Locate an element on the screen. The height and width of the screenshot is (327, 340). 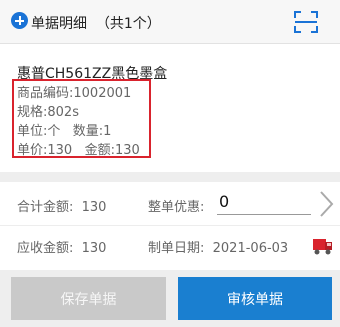
audit-button: 审核单据 is located at coordinates (255, 298).